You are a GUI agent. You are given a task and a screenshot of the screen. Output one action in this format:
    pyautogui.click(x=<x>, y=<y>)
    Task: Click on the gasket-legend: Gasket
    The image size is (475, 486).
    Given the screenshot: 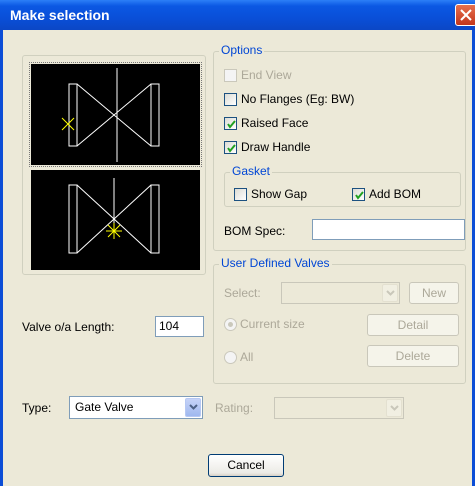 What is the action you would take?
    pyautogui.click(x=251, y=171)
    